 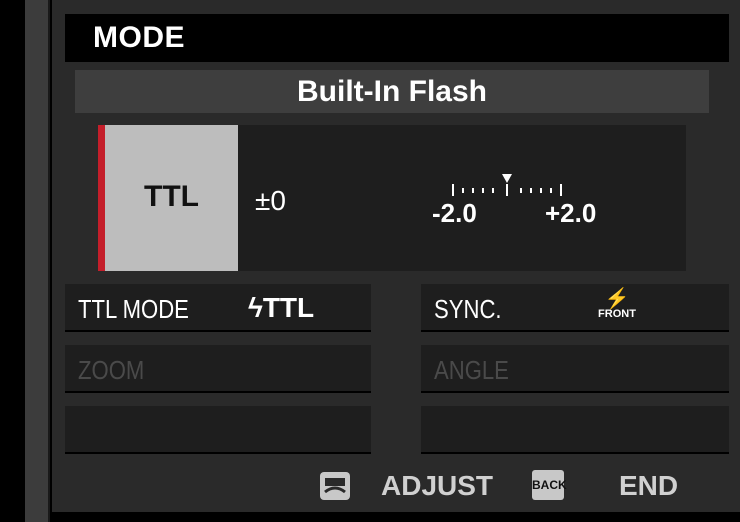 I want to click on angle-label: ANGLE, so click(x=471, y=370).